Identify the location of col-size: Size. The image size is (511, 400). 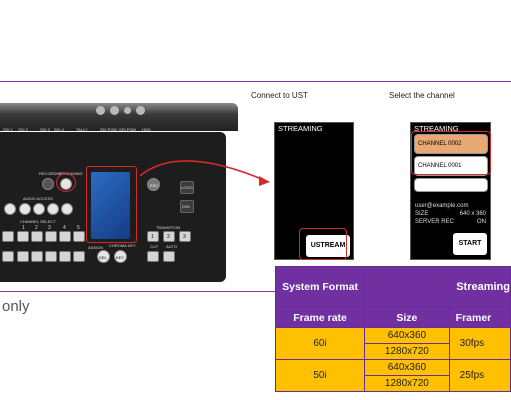
(407, 317).